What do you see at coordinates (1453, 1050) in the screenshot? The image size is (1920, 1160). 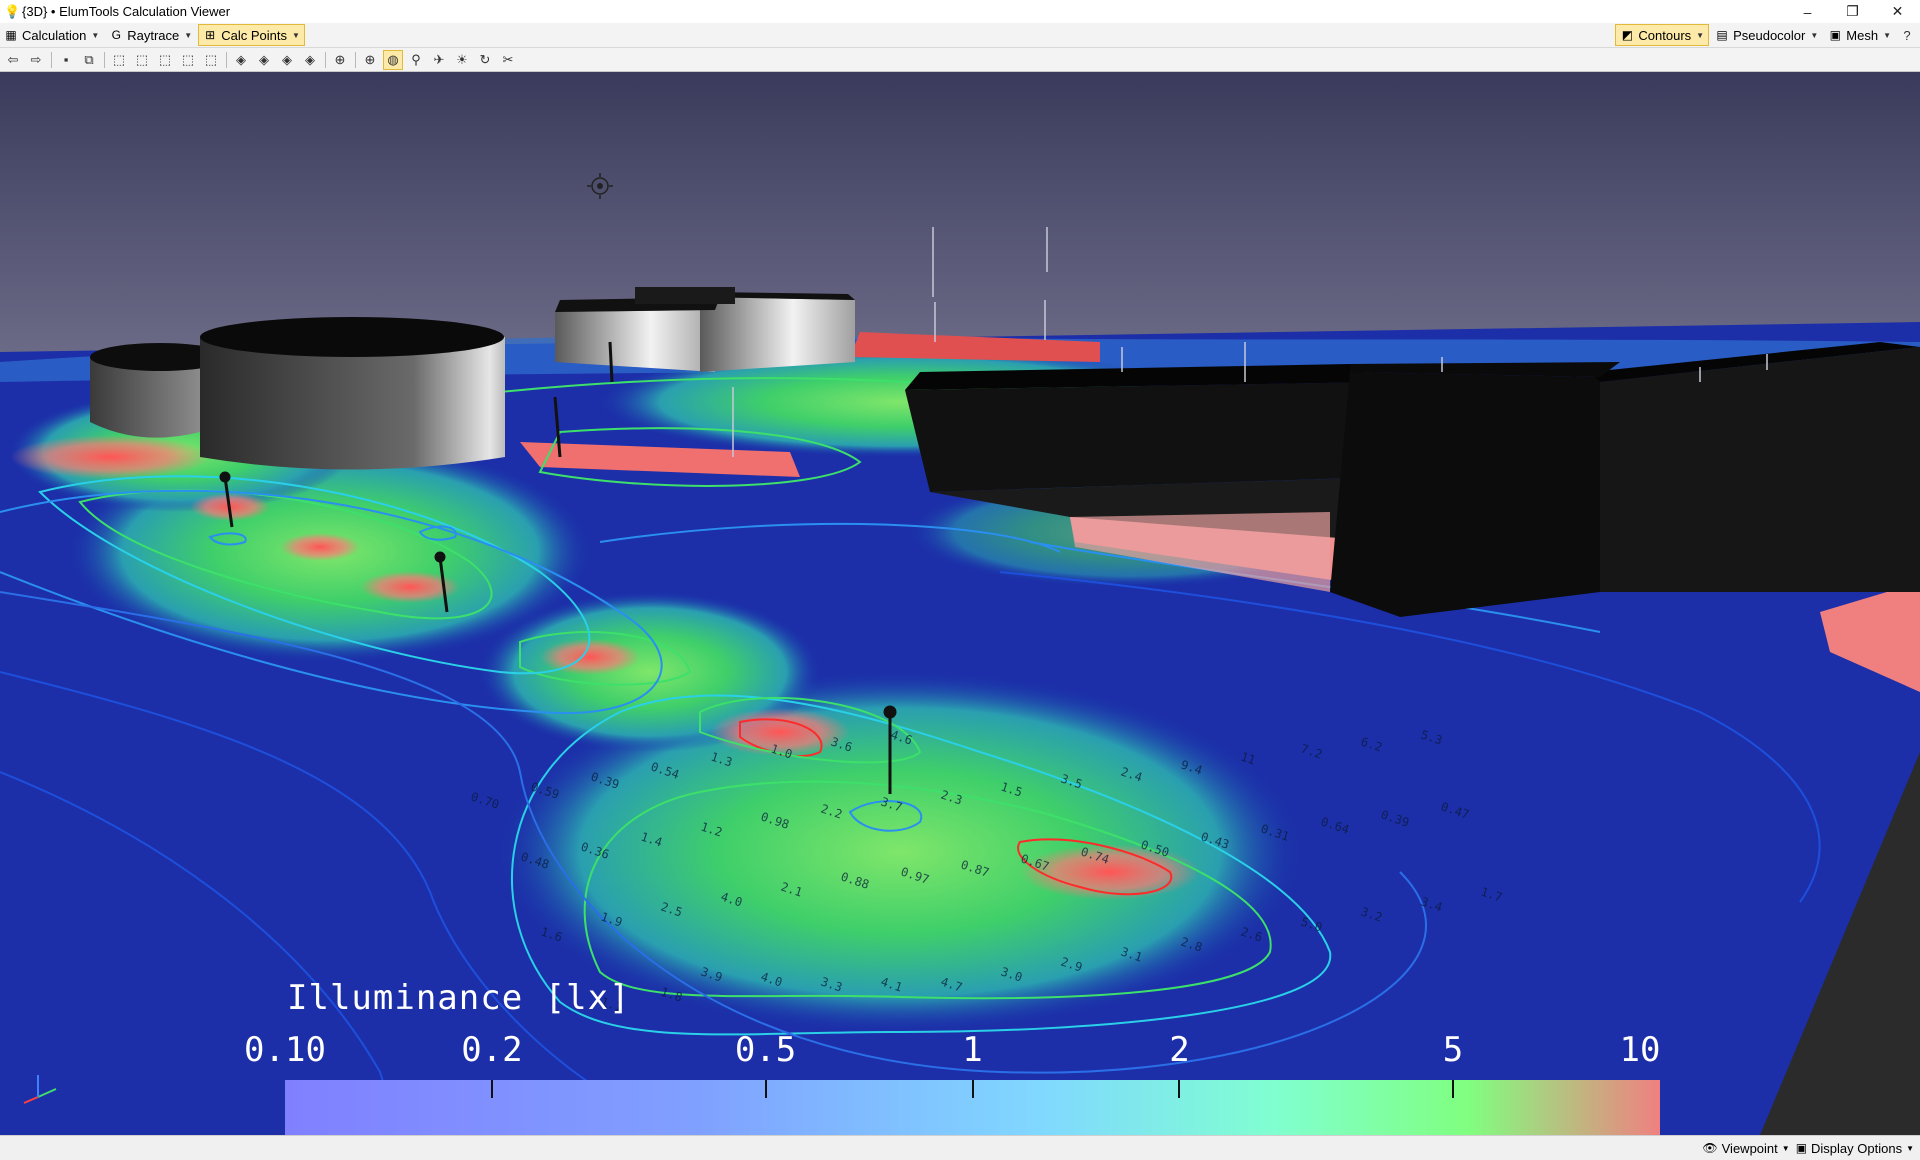 I see `legend-tick-label: 5` at bounding box center [1453, 1050].